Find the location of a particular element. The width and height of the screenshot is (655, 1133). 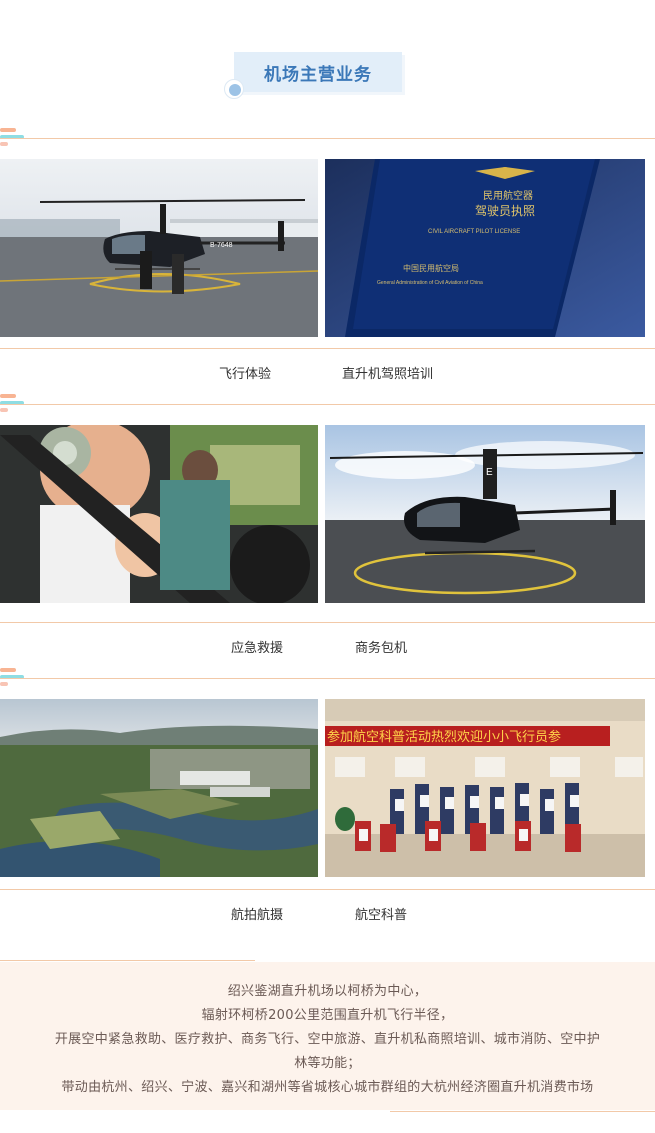

intro-bottom-line is located at coordinates (522, 1111).